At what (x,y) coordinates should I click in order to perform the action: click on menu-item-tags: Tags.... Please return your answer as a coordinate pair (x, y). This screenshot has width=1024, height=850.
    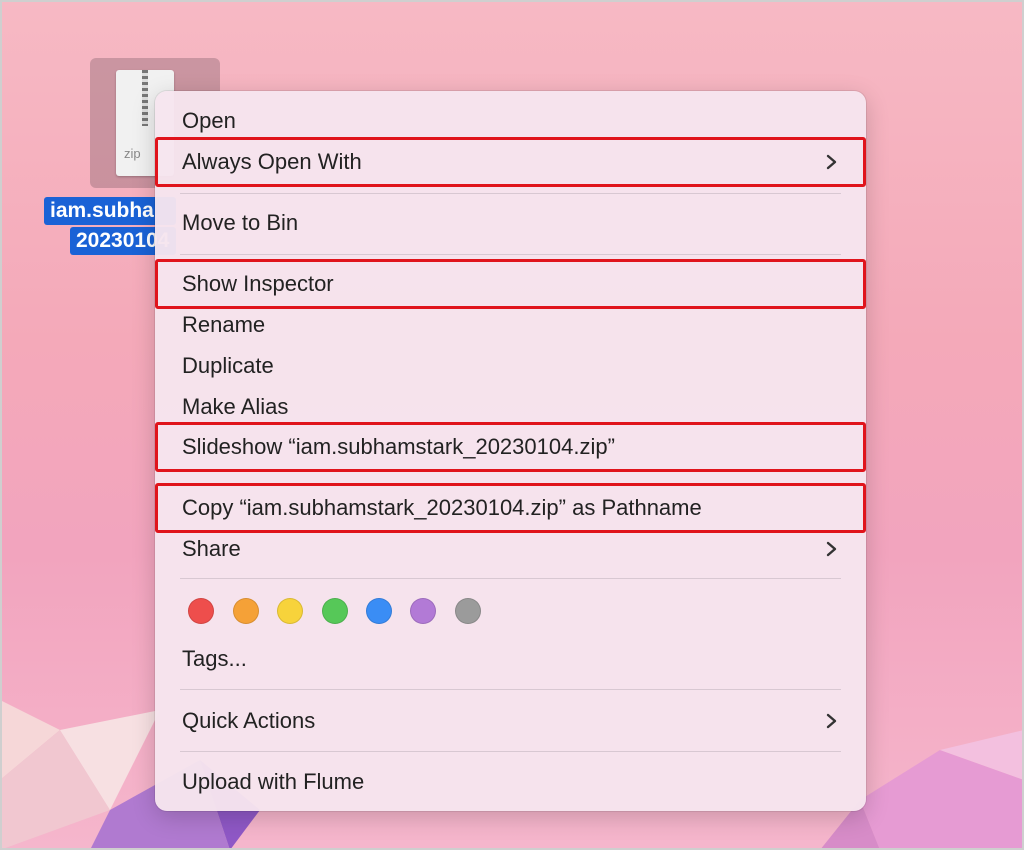
    Looking at the image, I should click on (510, 659).